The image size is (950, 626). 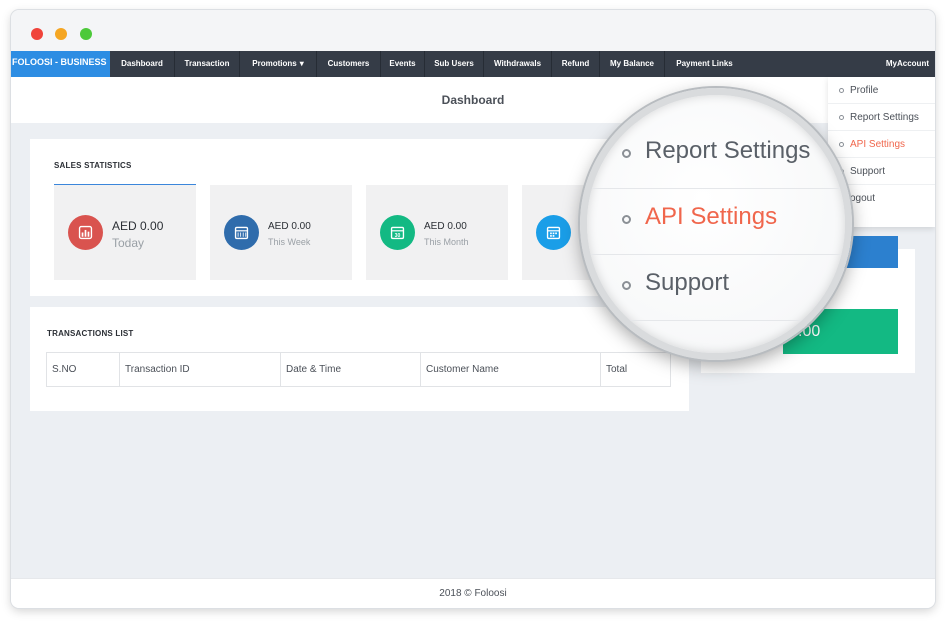 I want to click on chevron-down-icon: ▾, so click(x=301, y=63).